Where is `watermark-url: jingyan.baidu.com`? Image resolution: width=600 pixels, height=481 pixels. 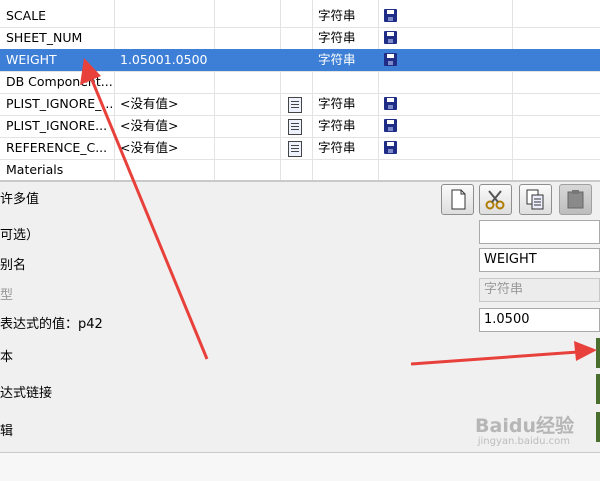 watermark-url: jingyan.baidu.com is located at coordinates (523, 441).